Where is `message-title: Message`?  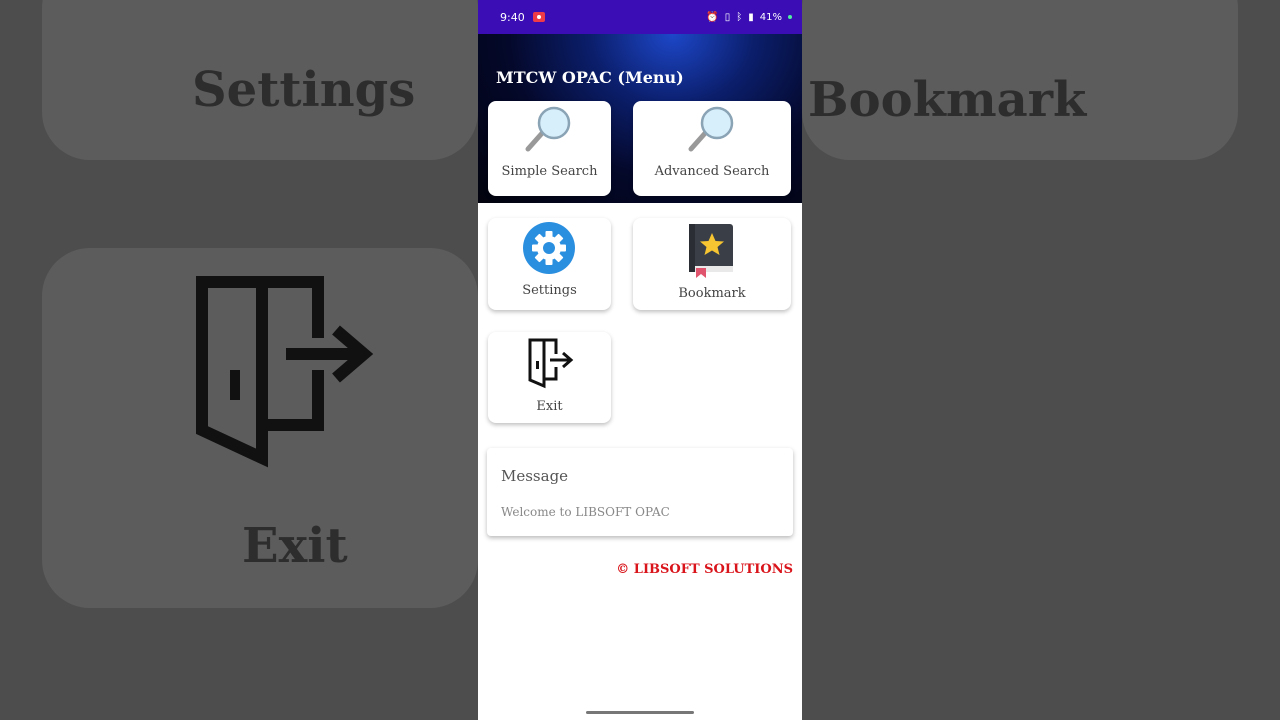 message-title: Message is located at coordinates (535, 476).